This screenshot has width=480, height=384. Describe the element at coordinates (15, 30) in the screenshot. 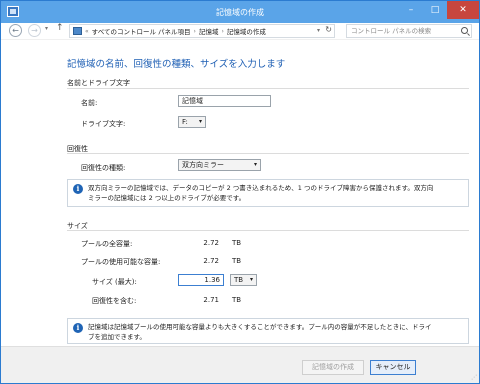

I see `back-arrow-icon: ←` at that location.